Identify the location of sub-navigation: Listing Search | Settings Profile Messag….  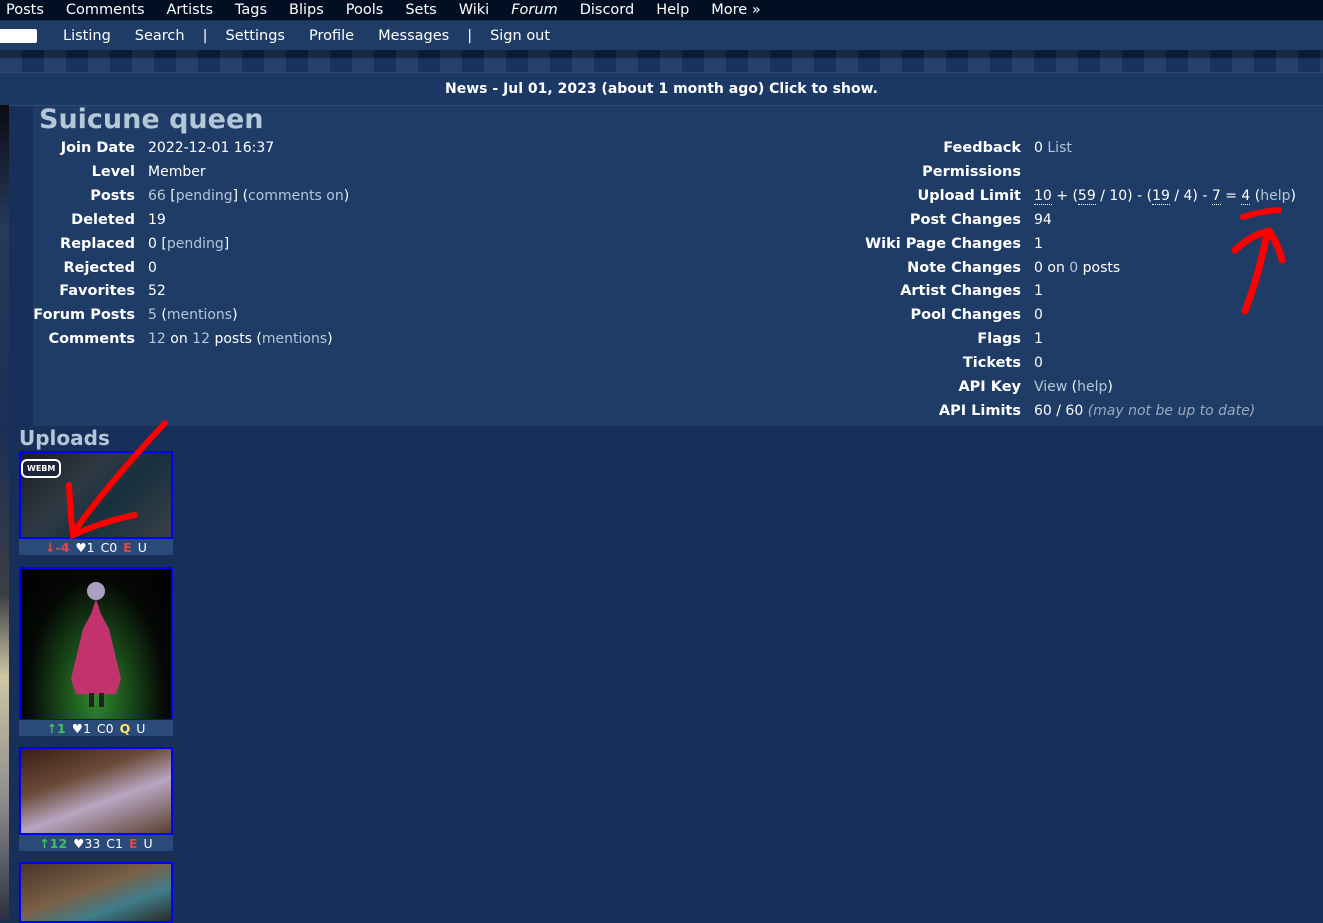
(661, 35).